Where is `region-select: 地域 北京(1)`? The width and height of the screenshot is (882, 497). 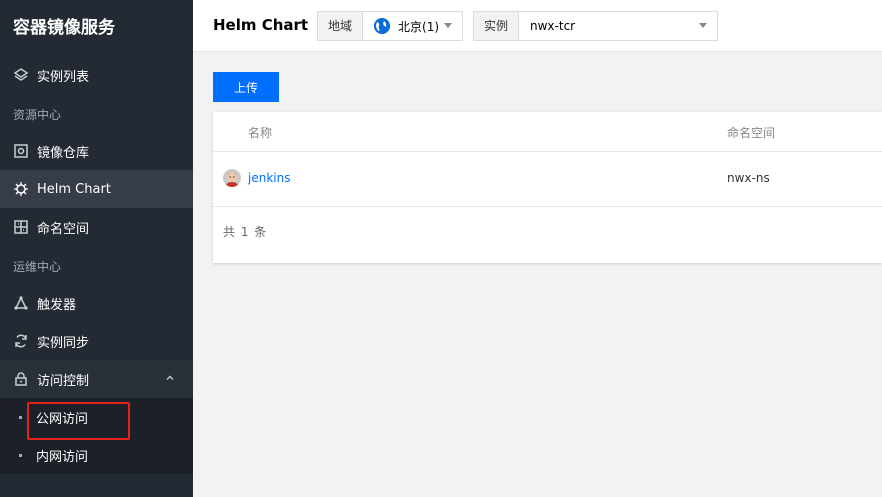
region-select: 地域 北京(1) is located at coordinates (390, 26).